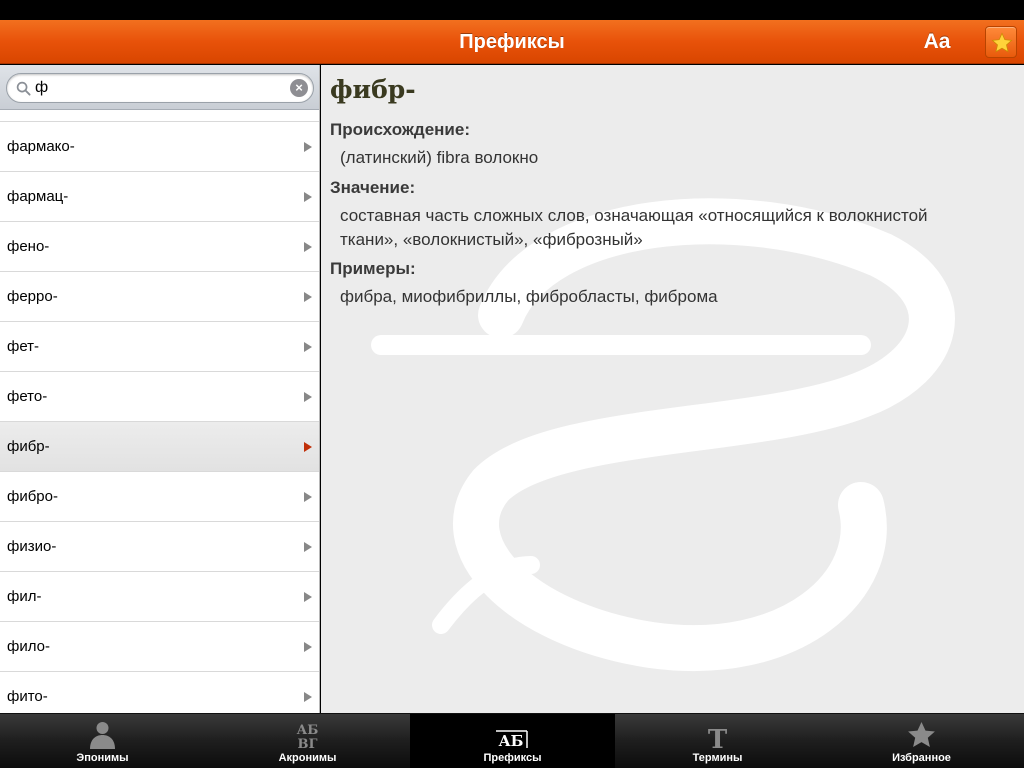  Describe the element at coordinates (41, 146) in the screenshot. I see `list-item-label: фармако-` at that location.